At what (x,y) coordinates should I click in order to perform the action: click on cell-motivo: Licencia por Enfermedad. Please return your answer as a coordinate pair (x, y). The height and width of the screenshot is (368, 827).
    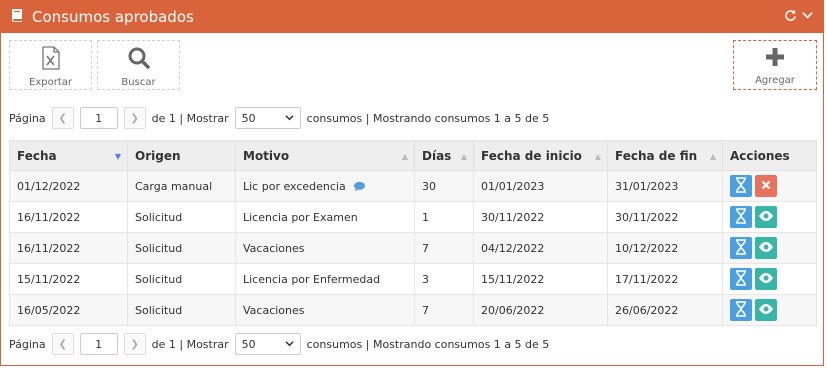
    Looking at the image, I should click on (325, 279).